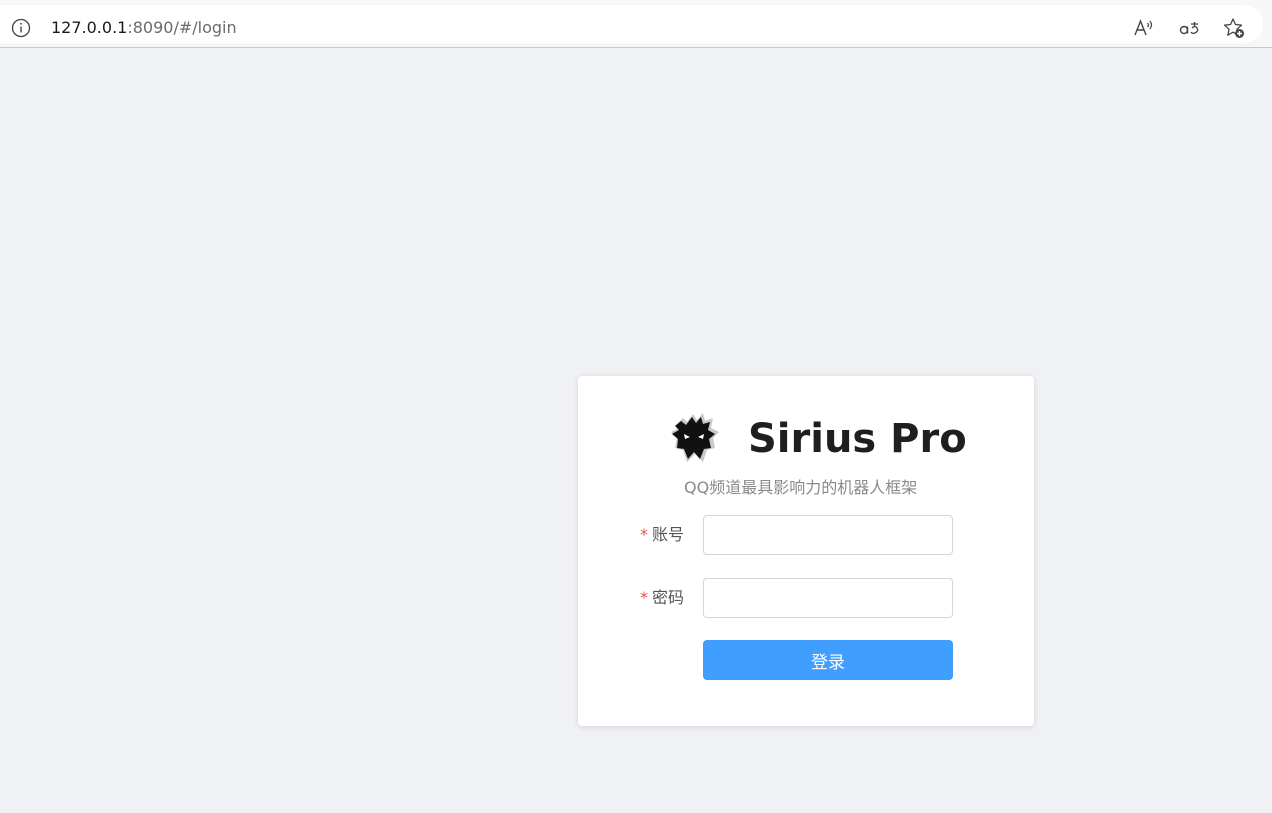 The width and height of the screenshot is (1272, 813). What do you see at coordinates (1234, 28) in the screenshot?
I see `add-favorite-icon` at bounding box center [1234, 28].